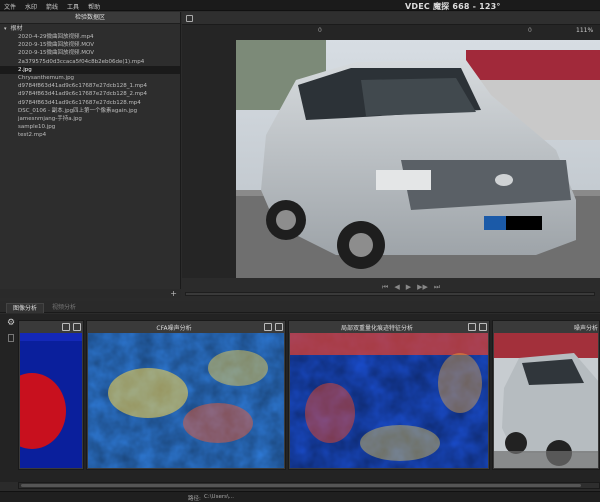  I want to click on expand-triangle-icon: ▾, so click(5, 29).